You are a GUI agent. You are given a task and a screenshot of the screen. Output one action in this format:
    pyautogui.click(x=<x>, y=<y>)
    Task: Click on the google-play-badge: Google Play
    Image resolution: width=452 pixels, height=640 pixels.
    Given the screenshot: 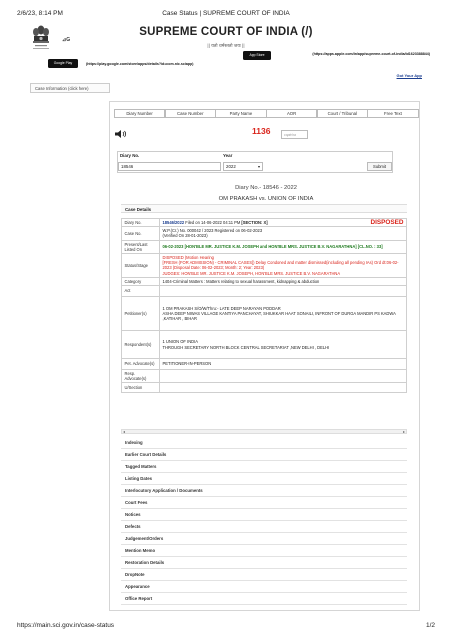 What is the action you would take?
    pyautogui.click(x=63, y=63)
    